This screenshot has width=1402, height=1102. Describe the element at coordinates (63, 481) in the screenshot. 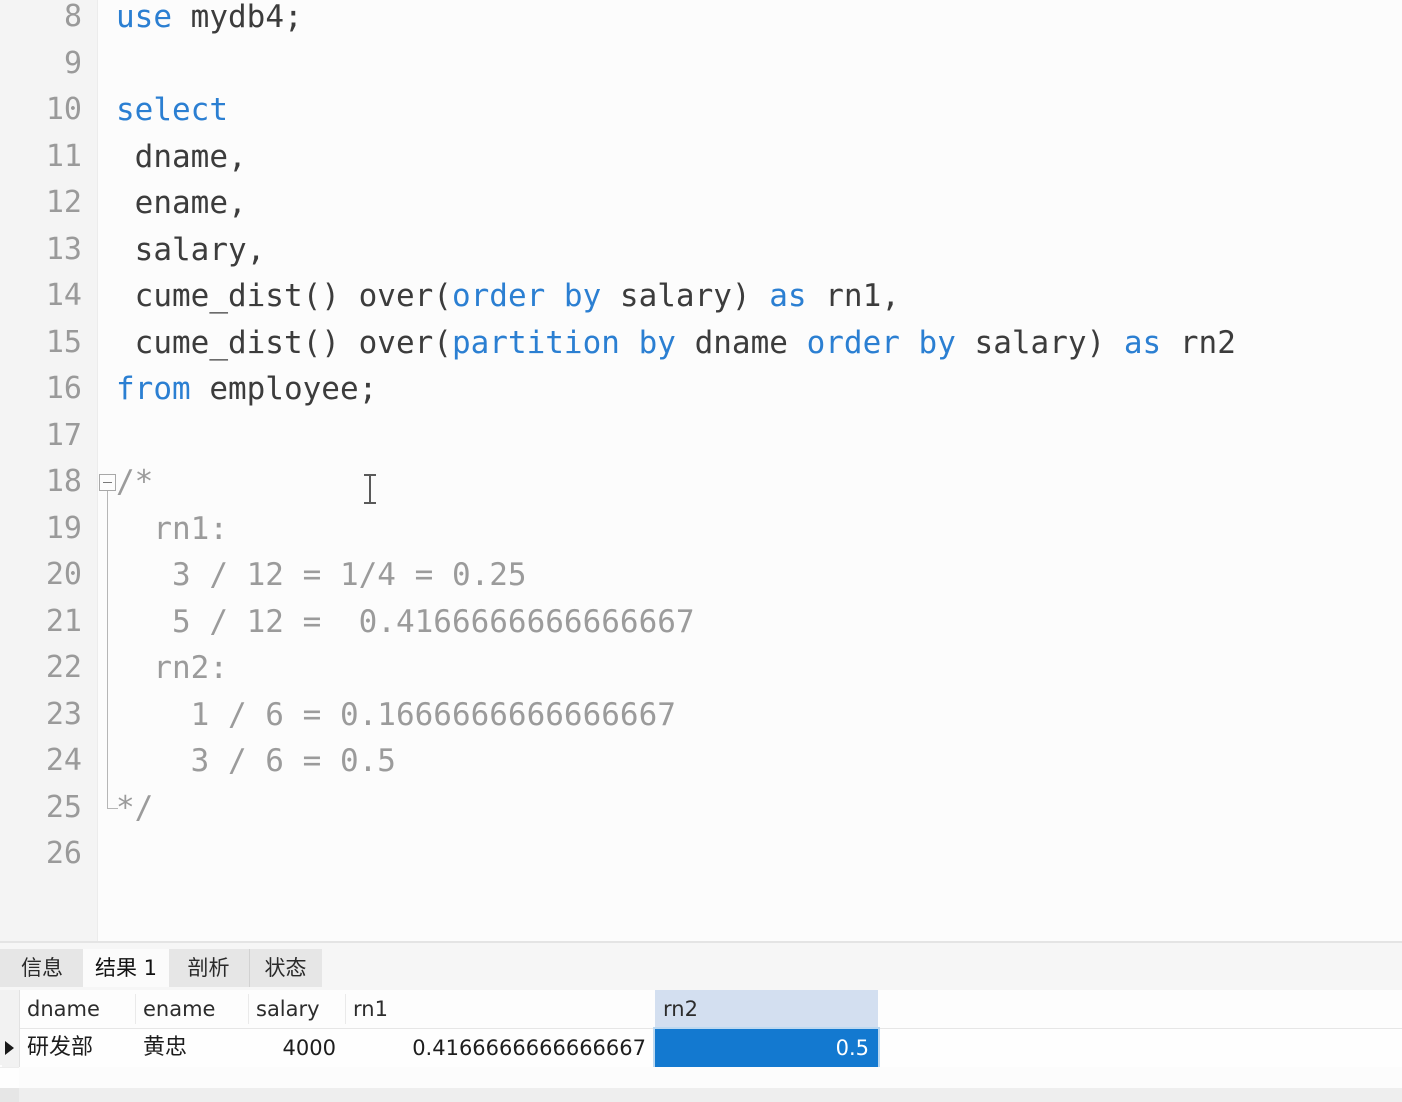

I see `line-number: 18` at that location.